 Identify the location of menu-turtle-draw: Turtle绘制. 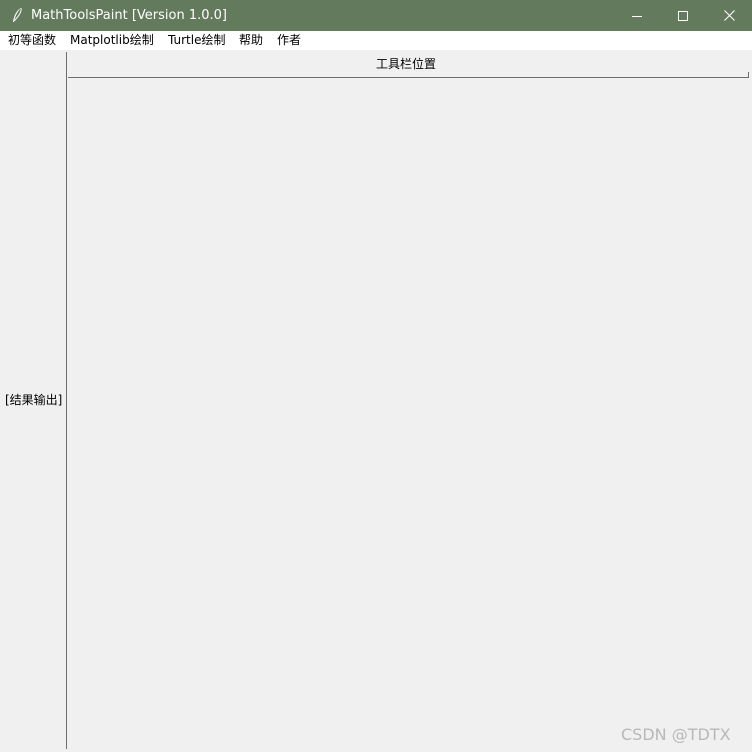
(196, 40).